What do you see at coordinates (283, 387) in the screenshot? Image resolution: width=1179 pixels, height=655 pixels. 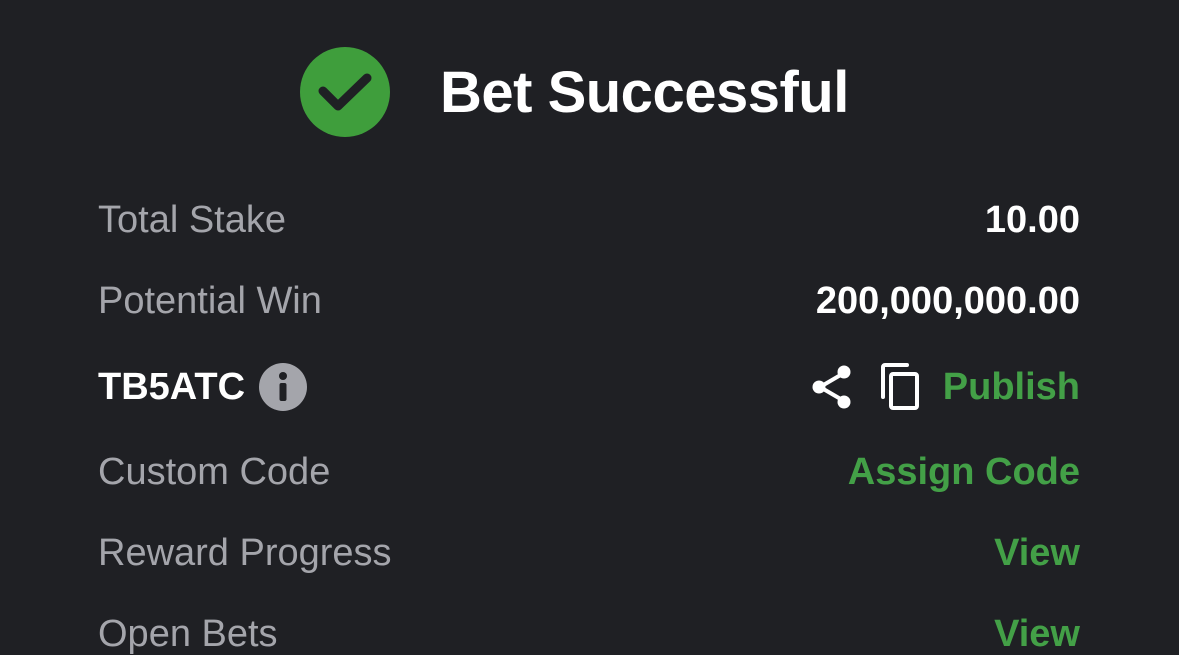 I see `info-icon` at bounding box center [283, 387].